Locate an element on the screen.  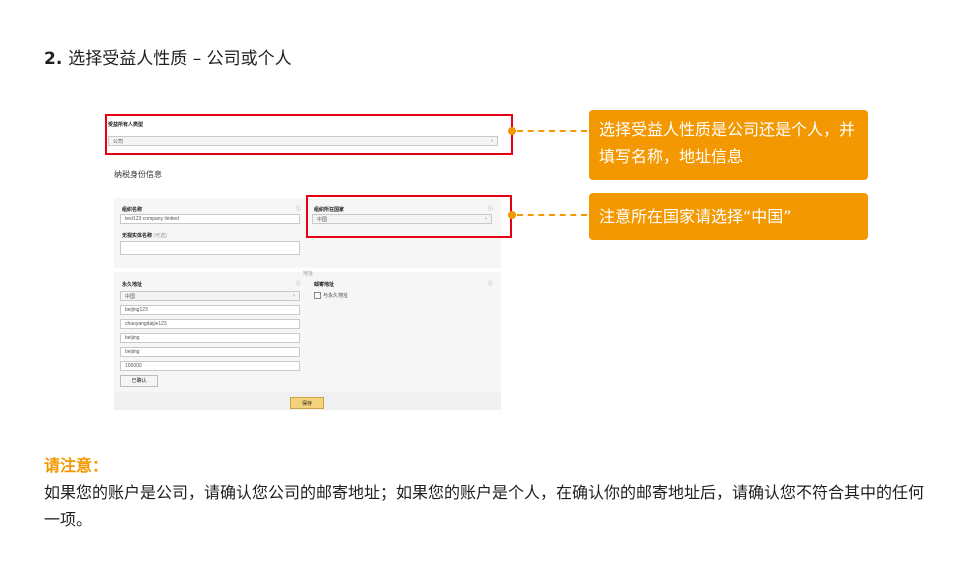
disregarded-entity-text: 无视实体名称 is located at coordinates (137, 236).